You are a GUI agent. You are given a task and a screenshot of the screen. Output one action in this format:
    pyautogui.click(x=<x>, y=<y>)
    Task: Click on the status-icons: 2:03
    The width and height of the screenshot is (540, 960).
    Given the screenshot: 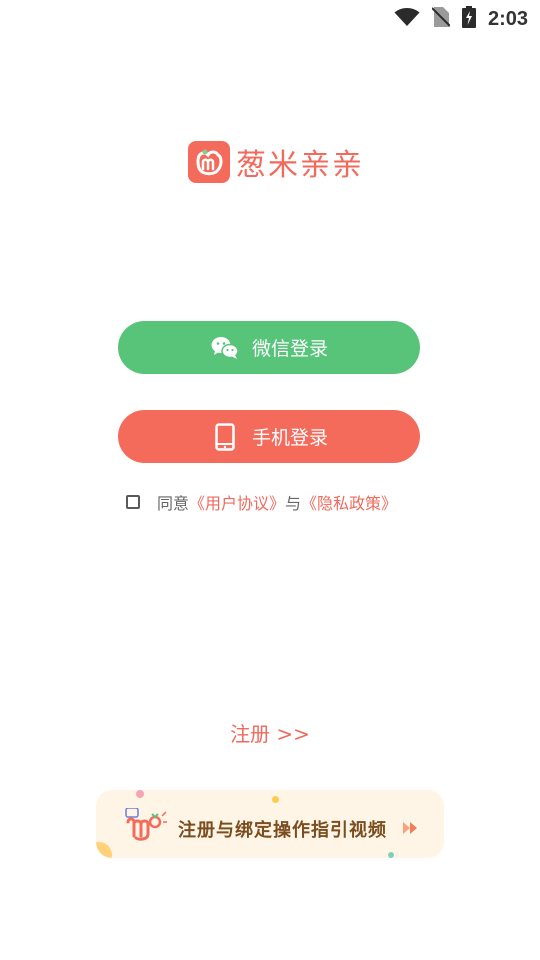 What is the action you would take?
    pyautogui.click(x=461, y=19)
    